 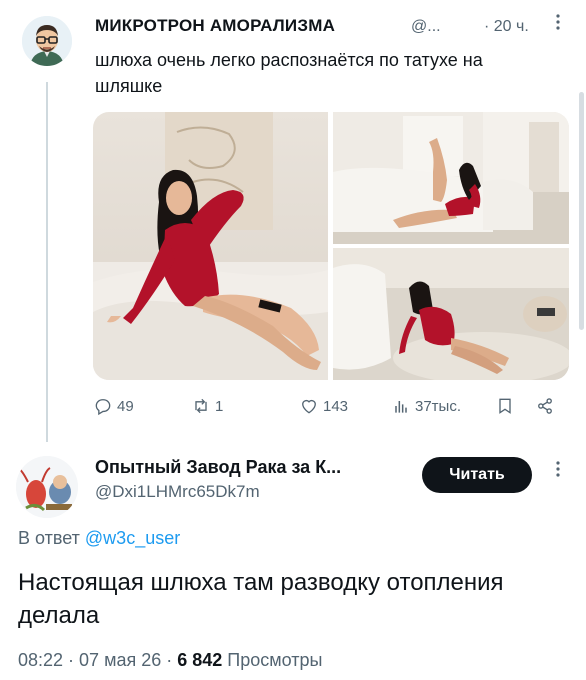 I want to click on user-handle: @Dxi1LHMrc65Dk7m, so click(x=177, y=492).